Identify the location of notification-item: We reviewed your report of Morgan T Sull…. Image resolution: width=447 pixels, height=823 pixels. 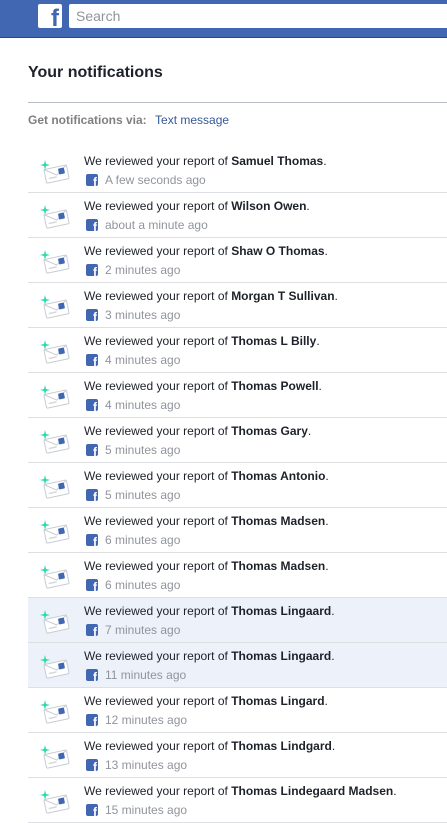
(237, 305).